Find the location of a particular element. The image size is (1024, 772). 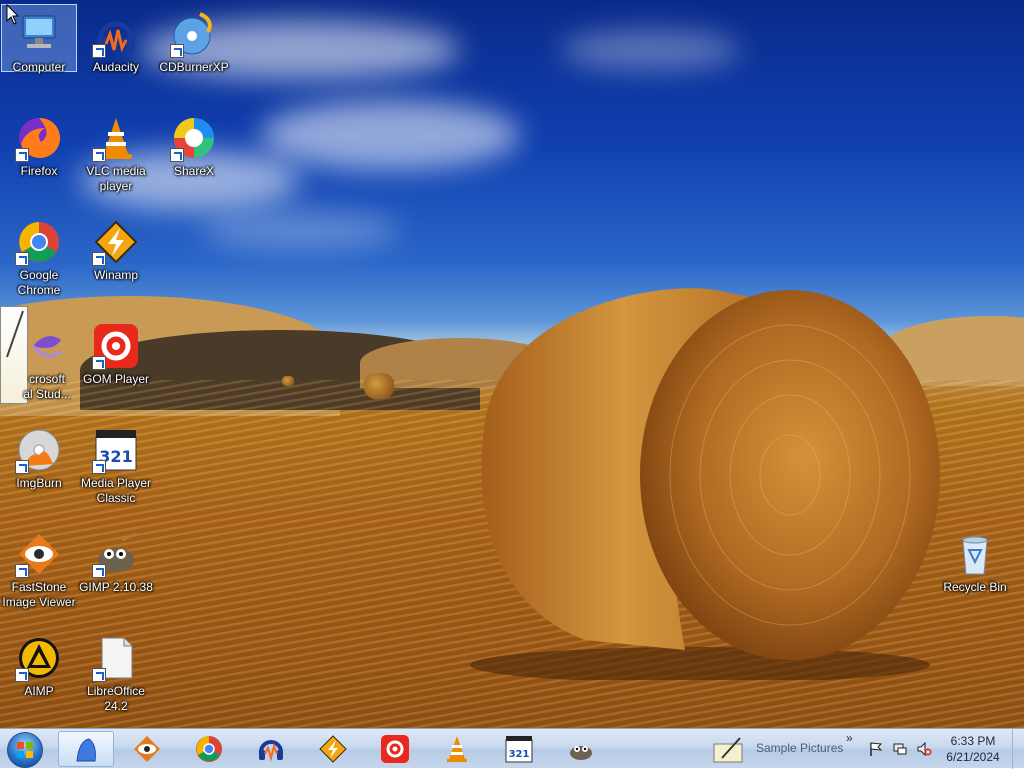

start-button is located at coordinates (24, 749).